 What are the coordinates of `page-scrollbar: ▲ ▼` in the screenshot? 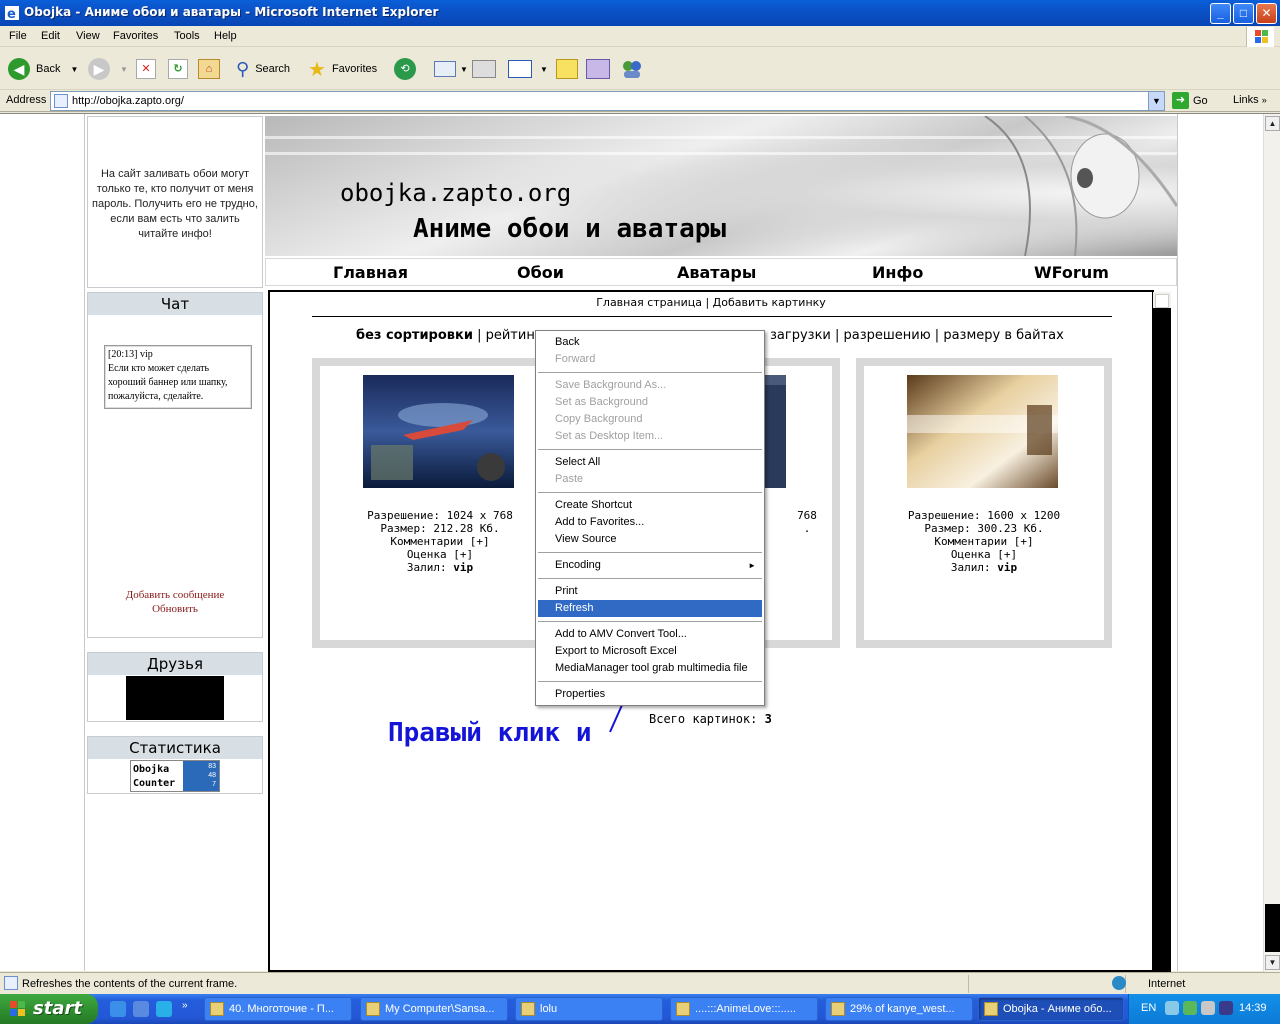 It's located at (1271, 543).